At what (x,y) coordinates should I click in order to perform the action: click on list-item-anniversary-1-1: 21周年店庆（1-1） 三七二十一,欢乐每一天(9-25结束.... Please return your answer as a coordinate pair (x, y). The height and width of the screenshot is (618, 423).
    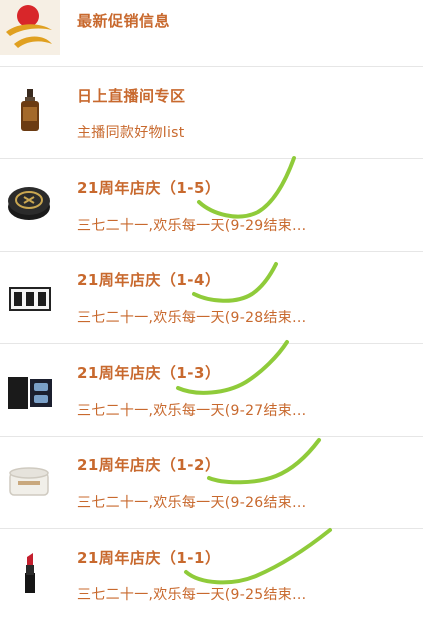
    Looking at the image, I should click on (211, 573).